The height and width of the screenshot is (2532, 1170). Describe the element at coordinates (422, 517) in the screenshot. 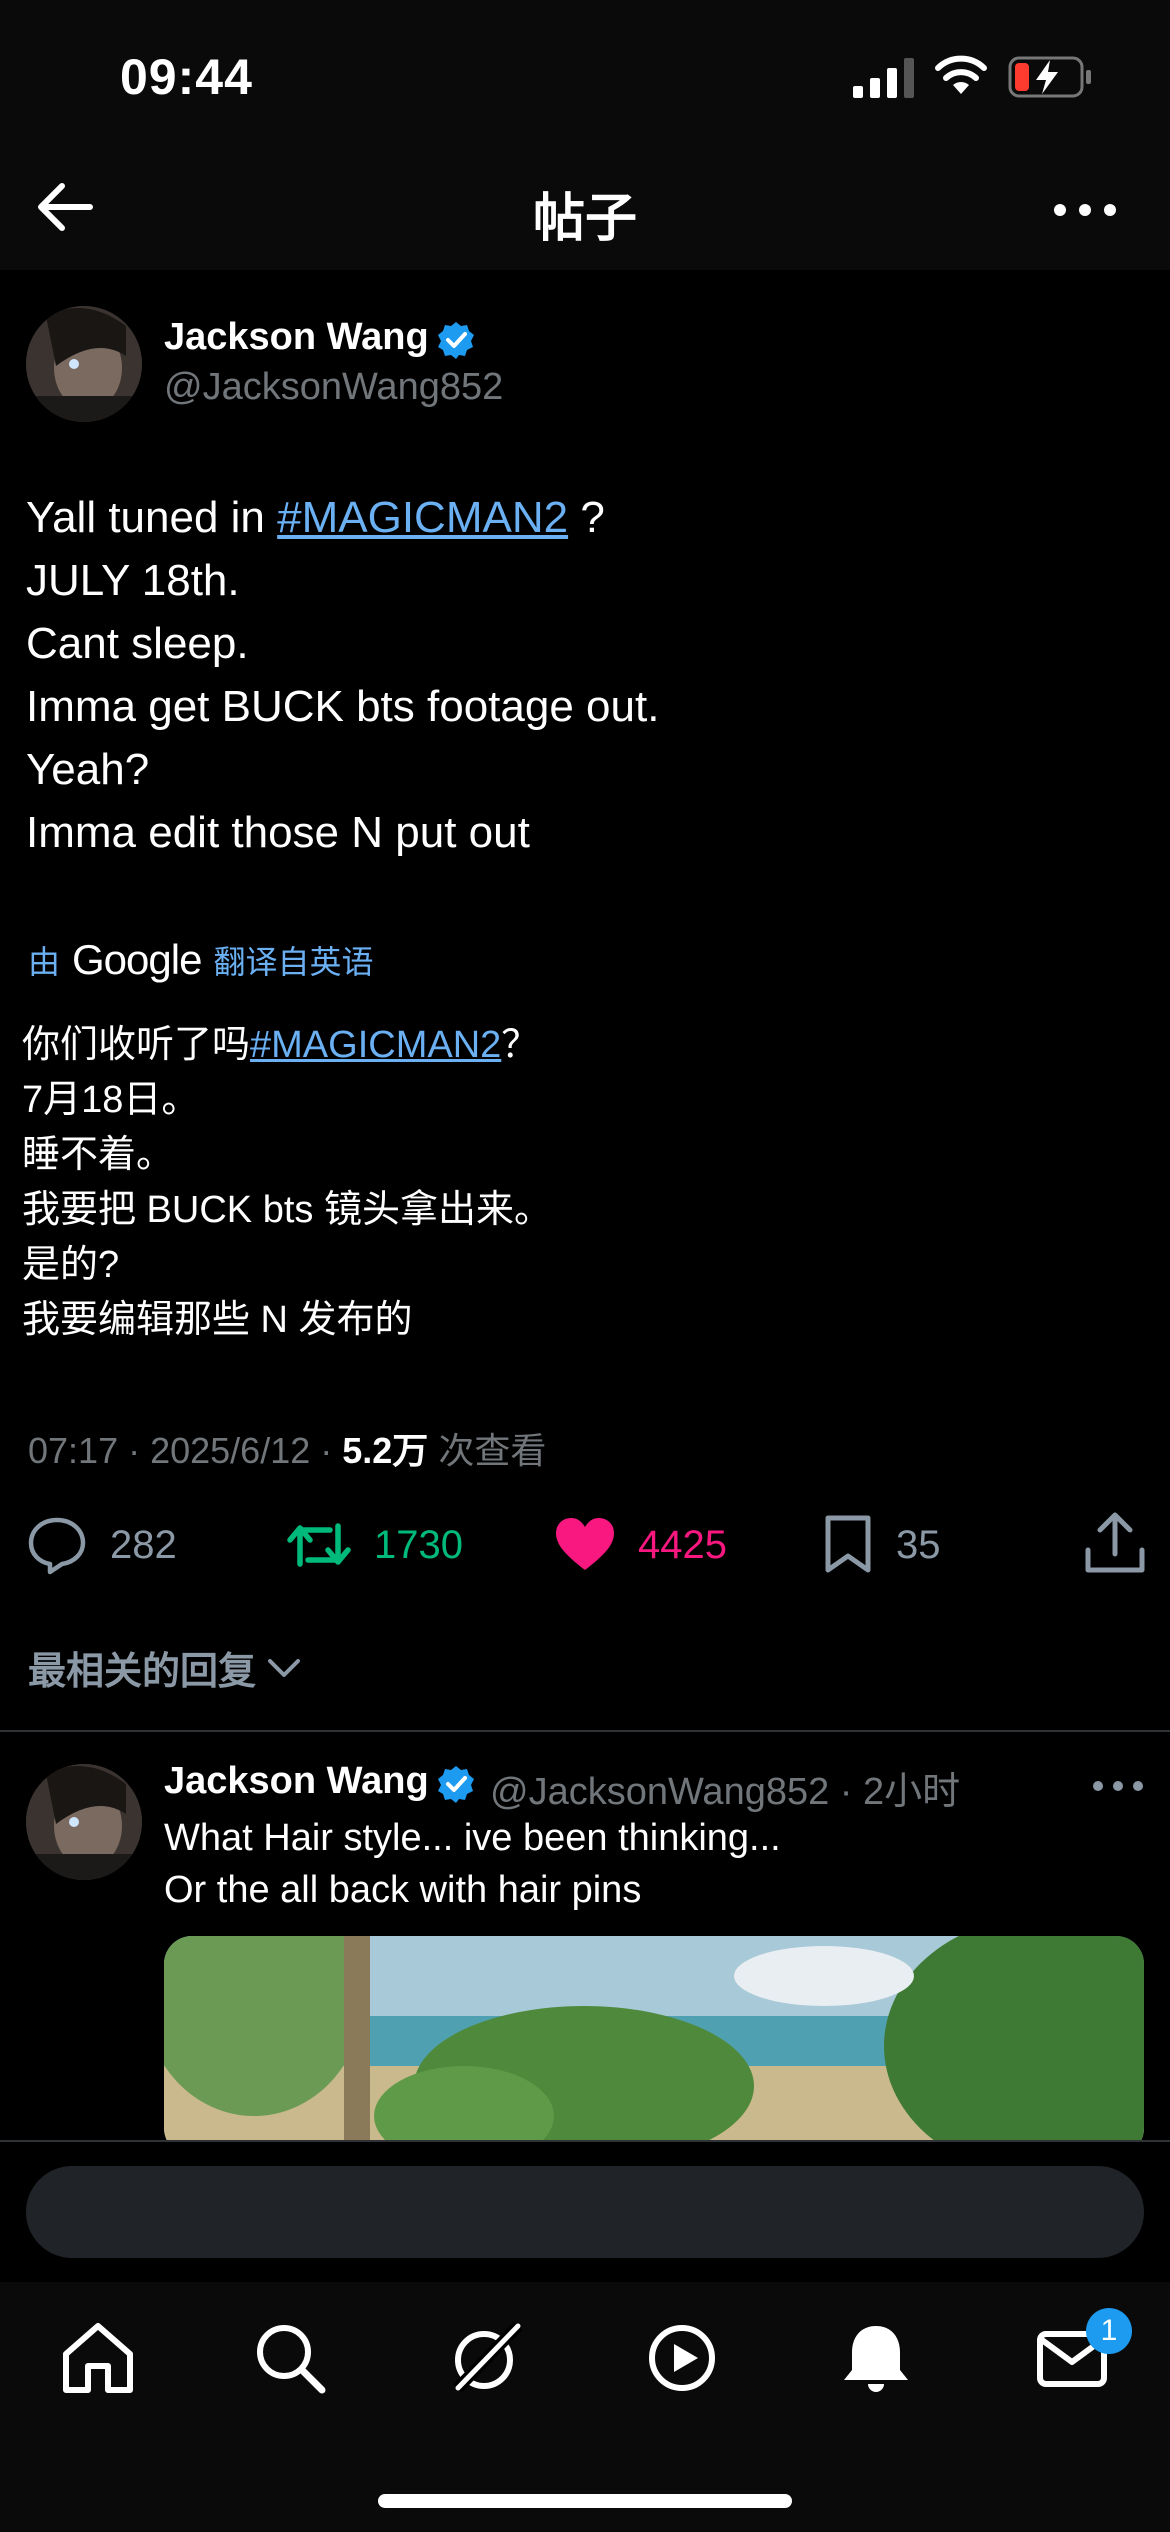

I see `hashtag-link: #MAGICMAN2` at that location.